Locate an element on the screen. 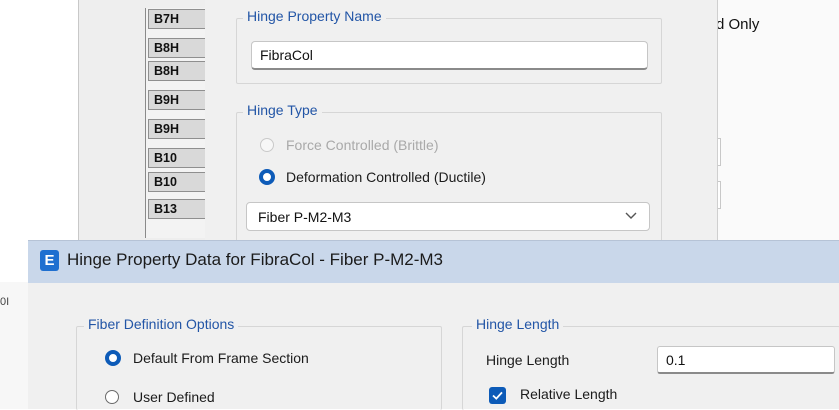 The height and width of the screenshot is (410, 839). hinge-name-input is located at coordinates (449, 55).